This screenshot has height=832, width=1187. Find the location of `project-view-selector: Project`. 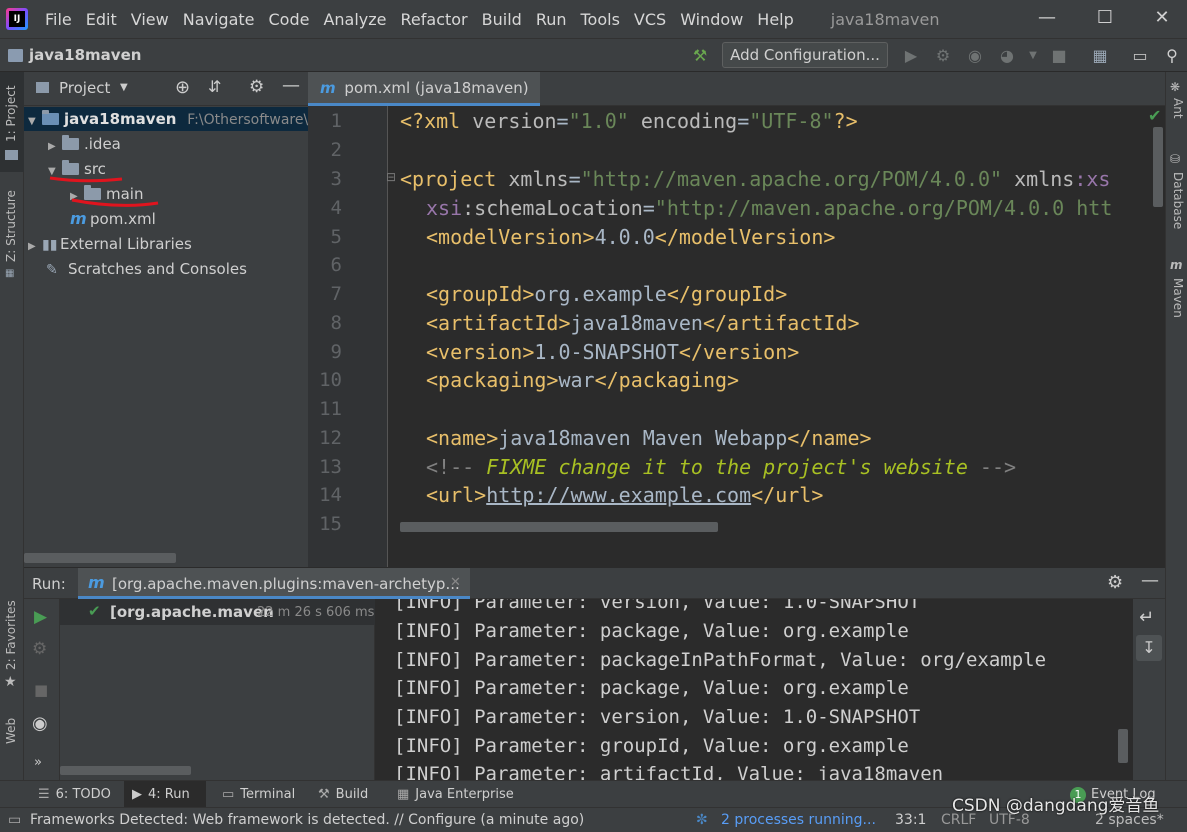

project-view-selector: Project is located at coordinates (84, 88).